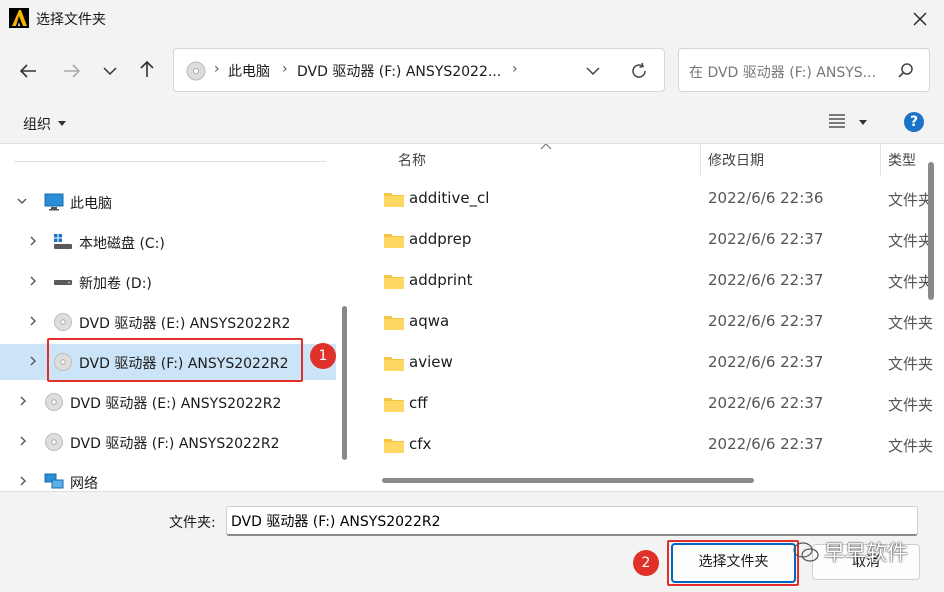 This screenshot has height=592, width=944. I want to click on organize-menu: 组织, so click(37, 124).